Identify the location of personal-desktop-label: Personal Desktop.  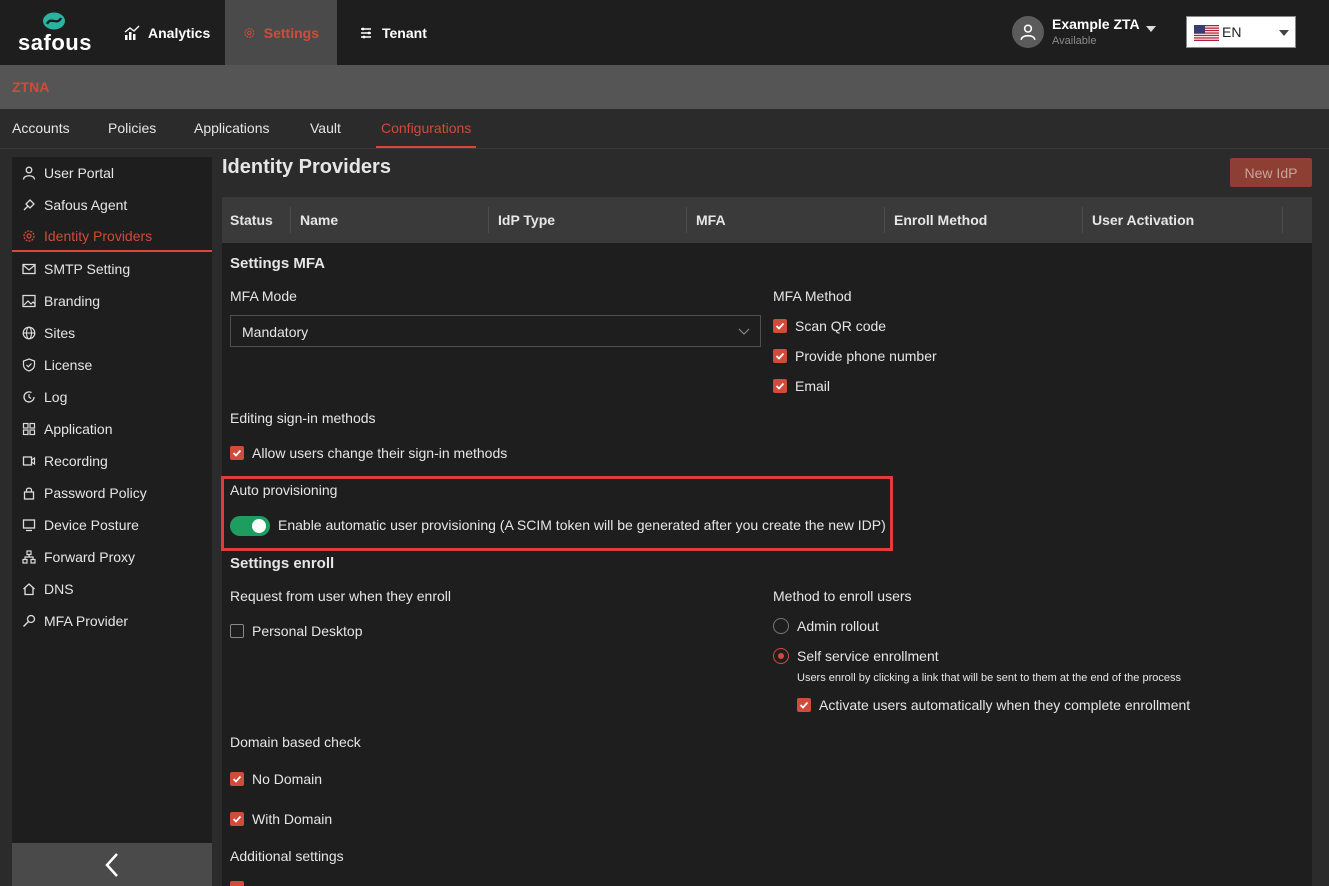
(307, 631).